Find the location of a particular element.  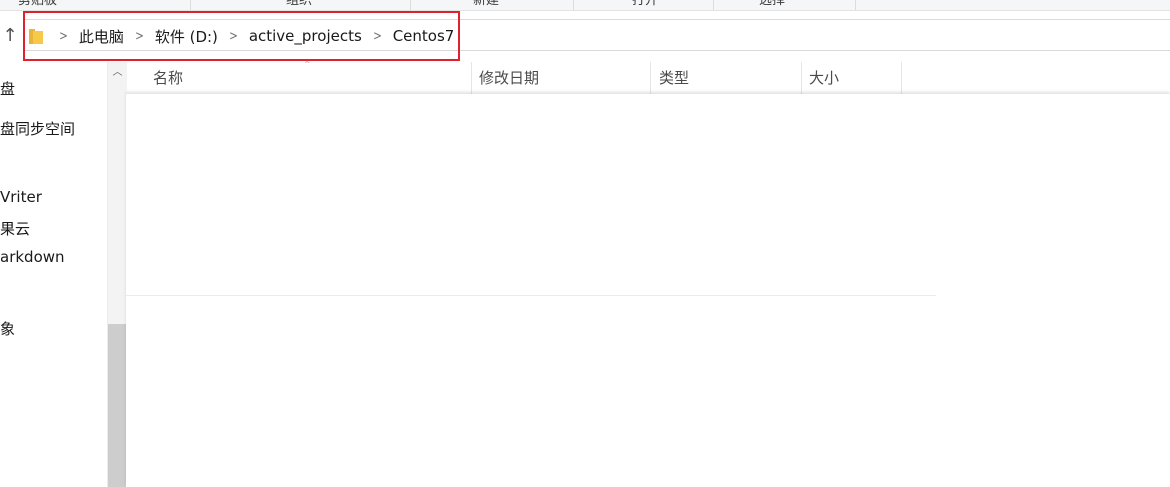

crumb-centos7: Centos7 is located at coordinates (424, 36).